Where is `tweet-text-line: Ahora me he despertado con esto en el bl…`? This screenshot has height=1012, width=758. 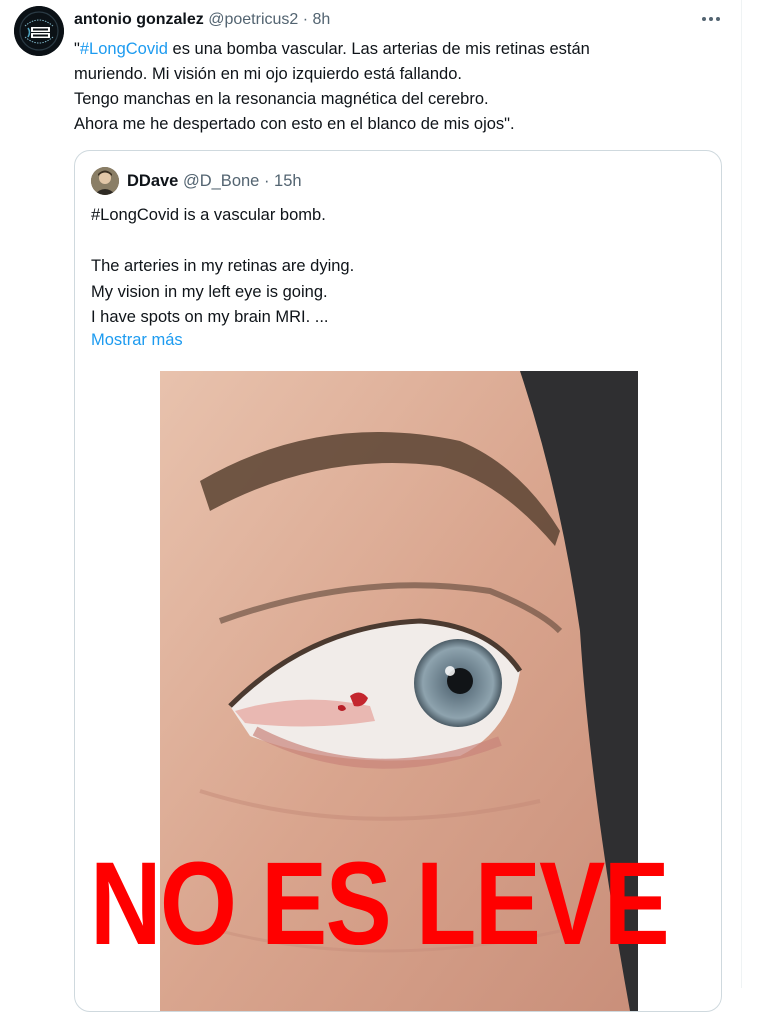 tweet-text-line: Ahora me he despertado con esto en el bl… is located at coordinates (294, 124).